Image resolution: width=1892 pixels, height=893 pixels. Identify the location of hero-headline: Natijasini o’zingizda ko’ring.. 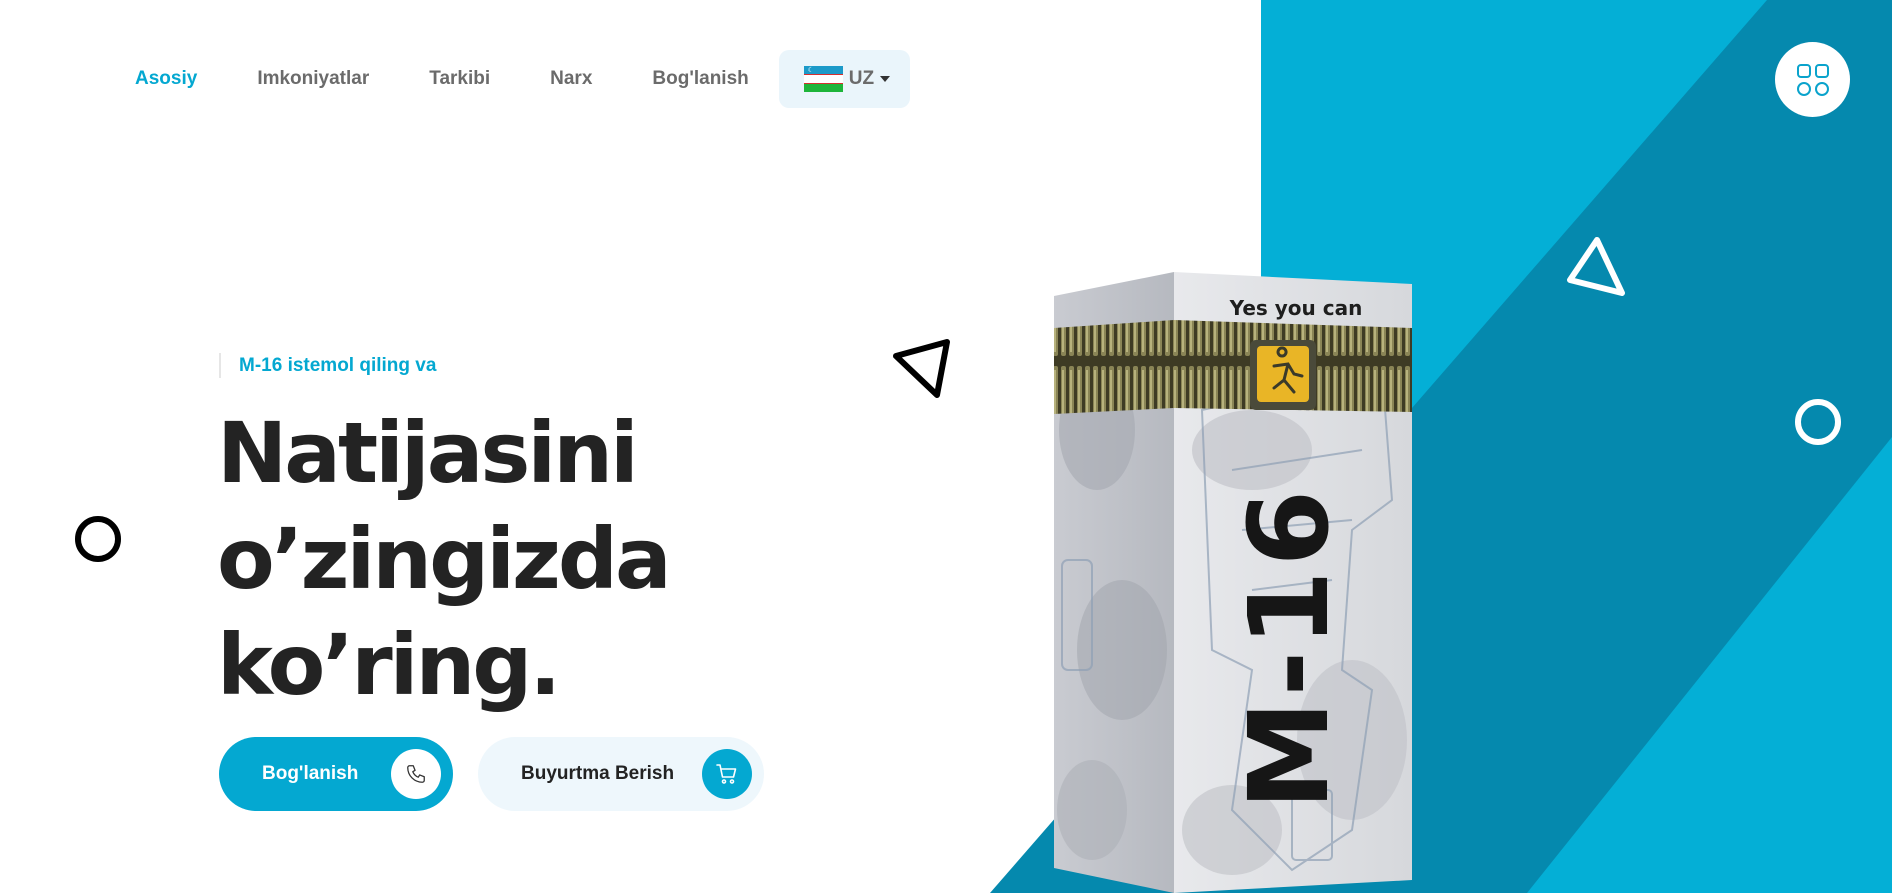
(567, 559).